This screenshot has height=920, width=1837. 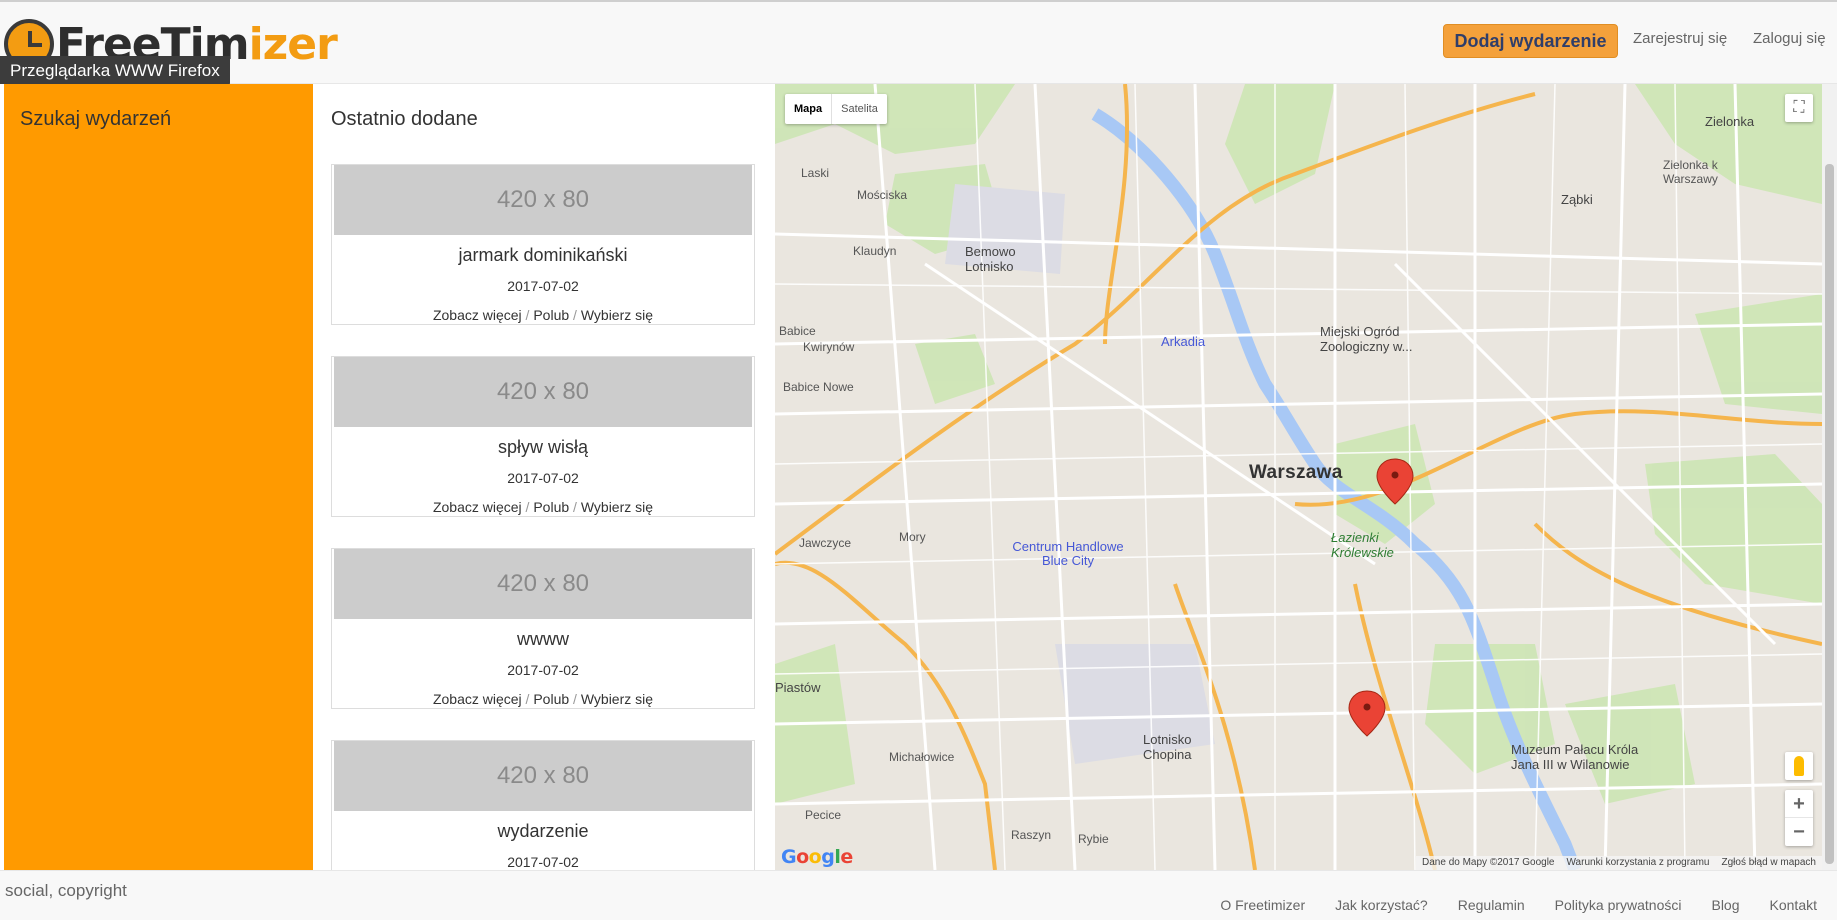 What do you see at coordinates (1799, 804) in the screenshot?
I see `zoom-in-button: +` at bounding box center [1799, 804].